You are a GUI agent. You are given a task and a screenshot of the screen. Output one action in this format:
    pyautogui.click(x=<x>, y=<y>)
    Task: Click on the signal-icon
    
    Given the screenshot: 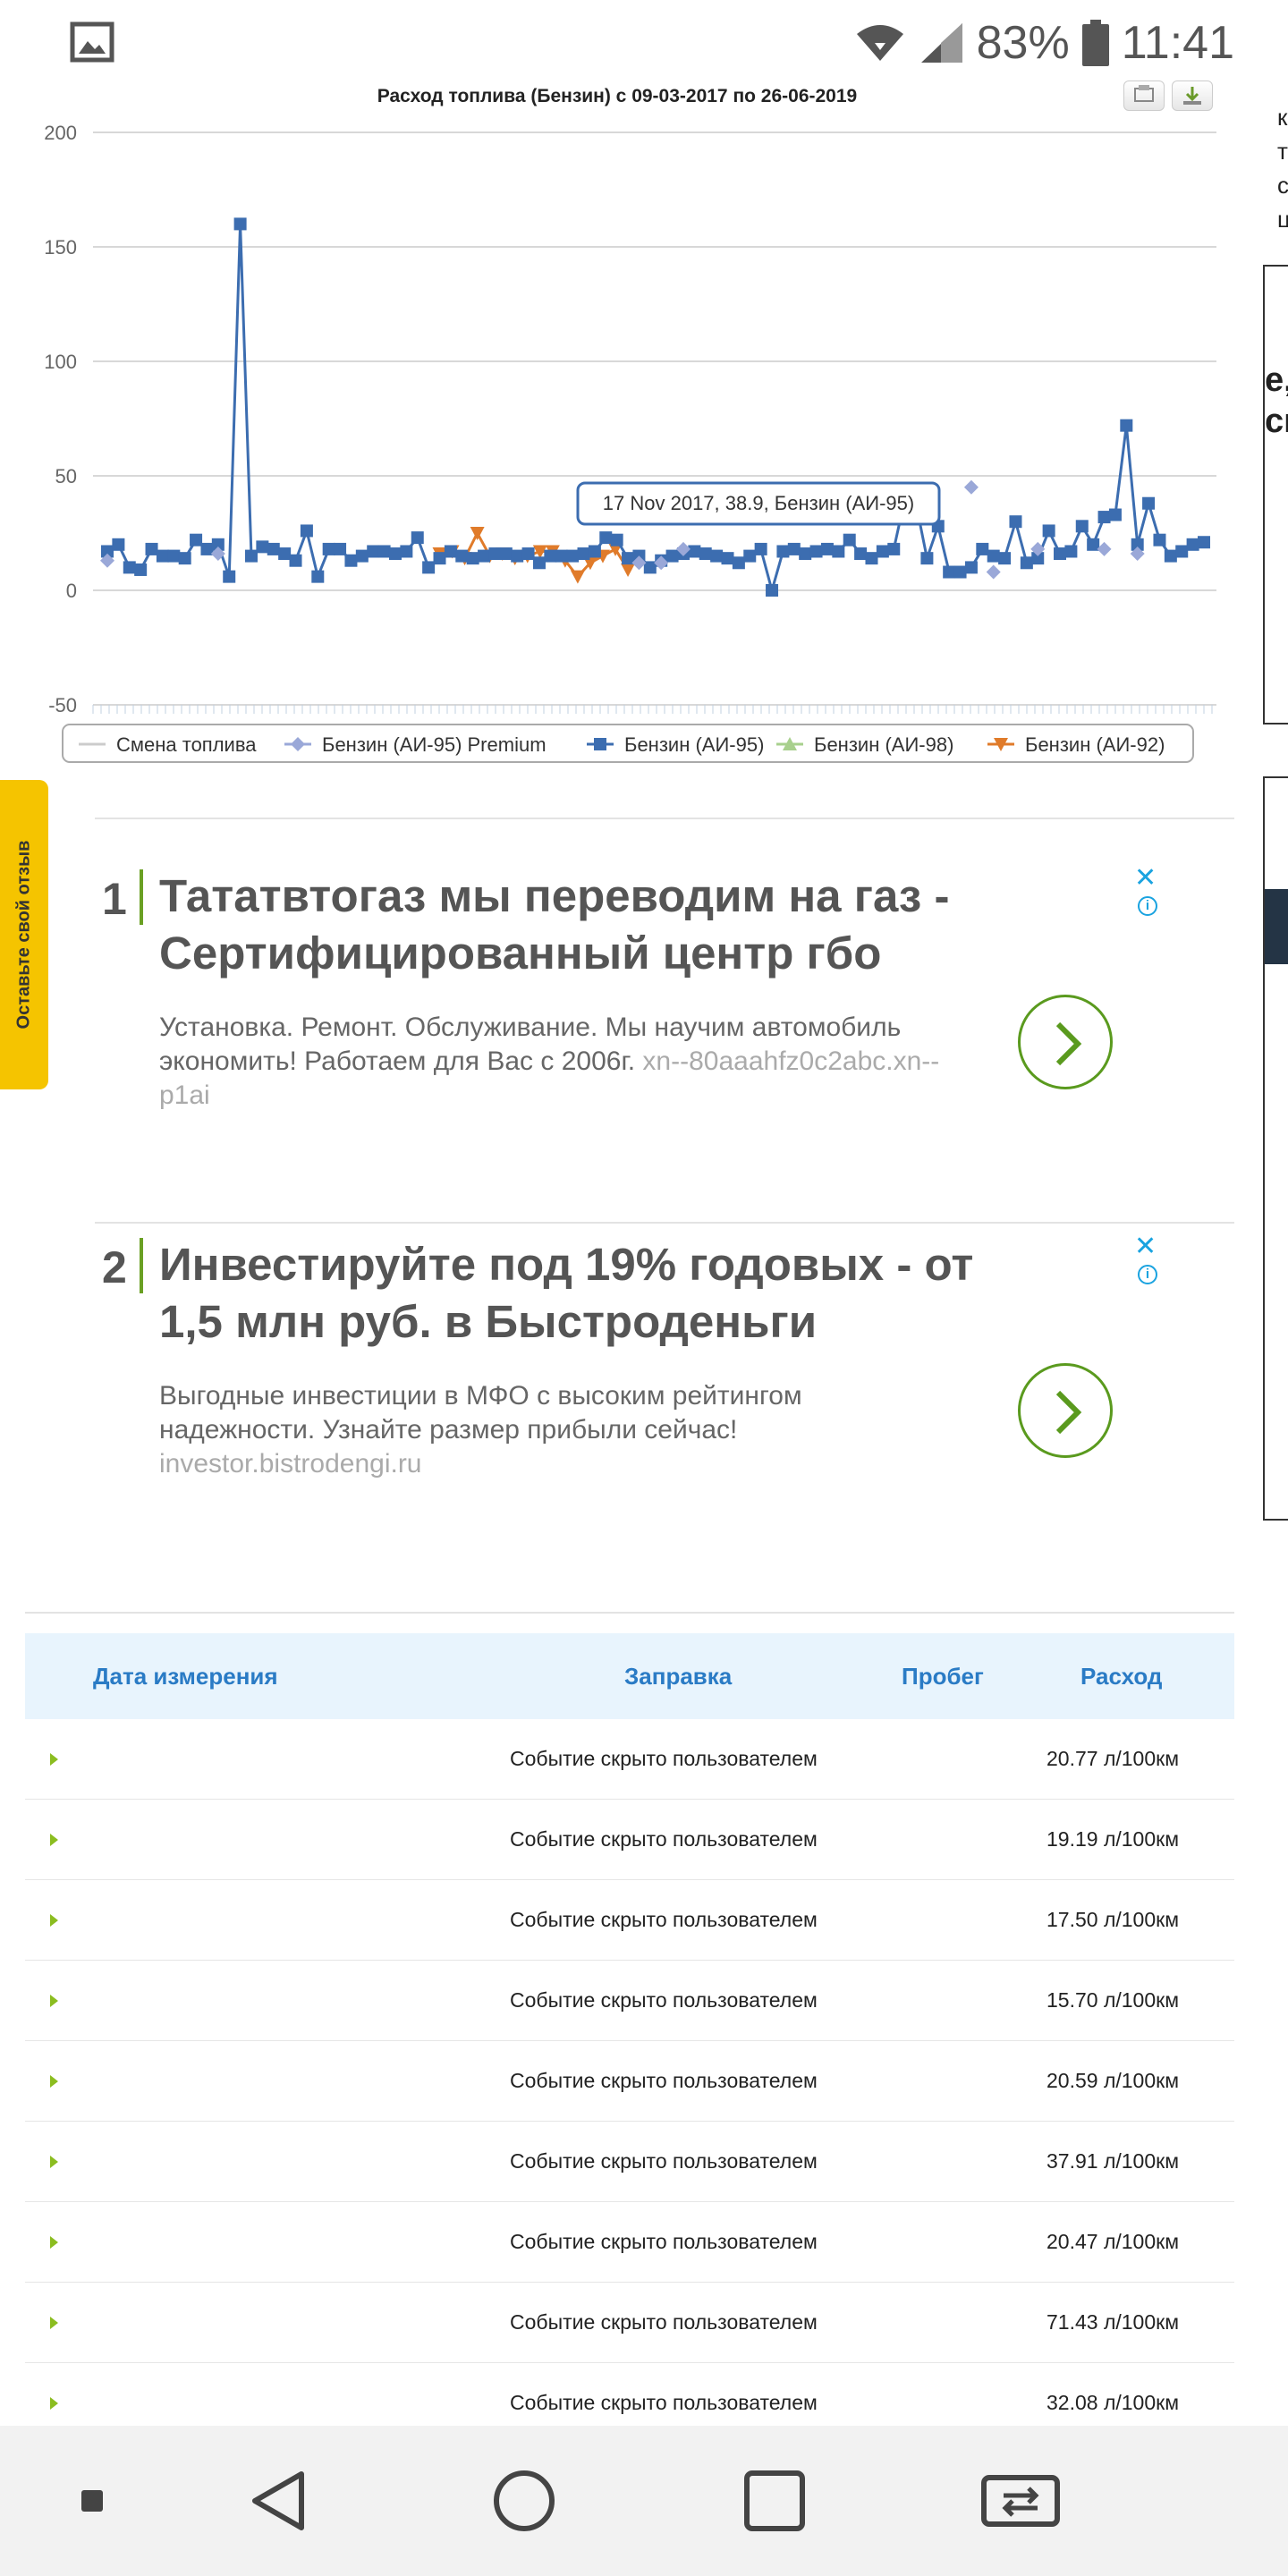 What is the action you would take?
    pyautogui.click(x=941, y=43)
    